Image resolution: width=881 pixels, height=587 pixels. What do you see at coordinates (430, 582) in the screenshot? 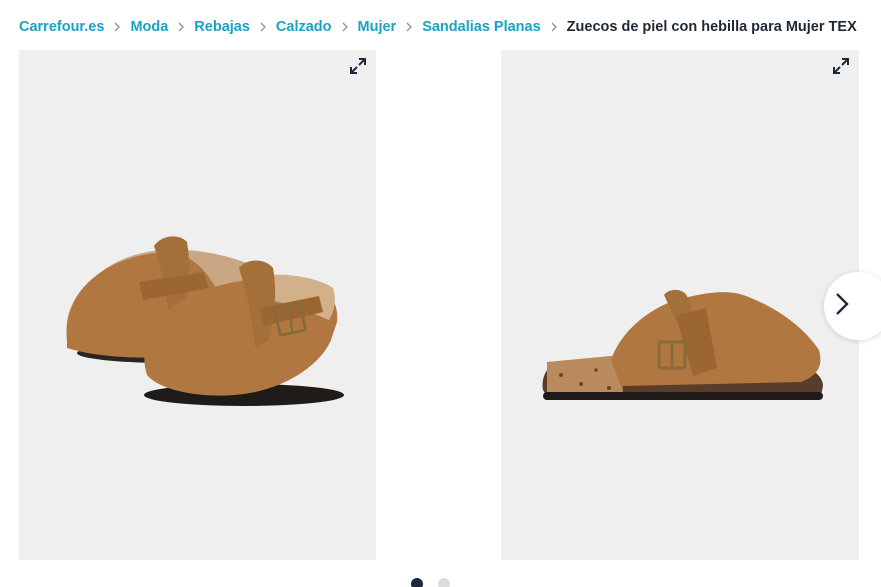
I see `gallery-pagination` at bounding box center [430, 582].